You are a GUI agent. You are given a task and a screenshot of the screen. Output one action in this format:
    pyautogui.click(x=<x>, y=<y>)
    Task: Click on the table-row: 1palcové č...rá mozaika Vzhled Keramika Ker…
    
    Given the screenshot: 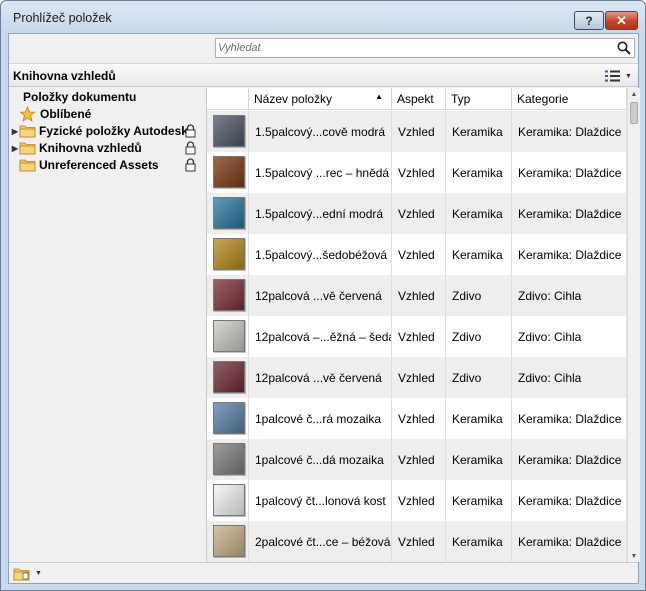 What is the action you would take?
    pyautogui.click(x=417, y=418)
    